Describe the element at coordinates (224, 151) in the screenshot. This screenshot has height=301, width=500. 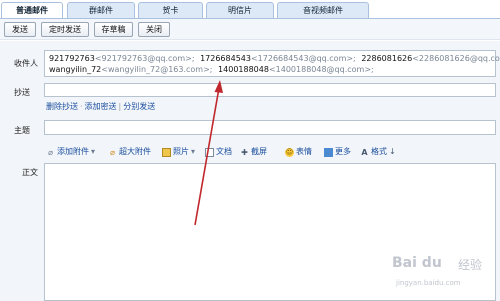
I see `document-label: 文档` at that location.